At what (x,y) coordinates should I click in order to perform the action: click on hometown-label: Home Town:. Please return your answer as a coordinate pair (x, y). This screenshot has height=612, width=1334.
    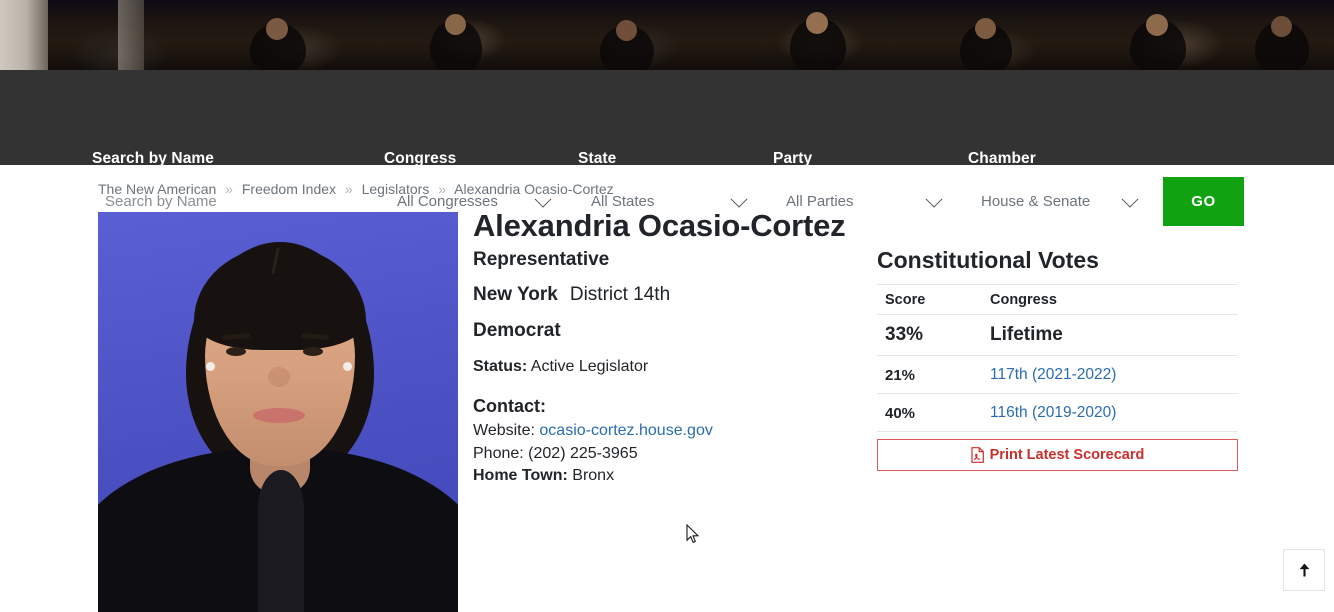
    Looking at the image, I should click on (520, 475).